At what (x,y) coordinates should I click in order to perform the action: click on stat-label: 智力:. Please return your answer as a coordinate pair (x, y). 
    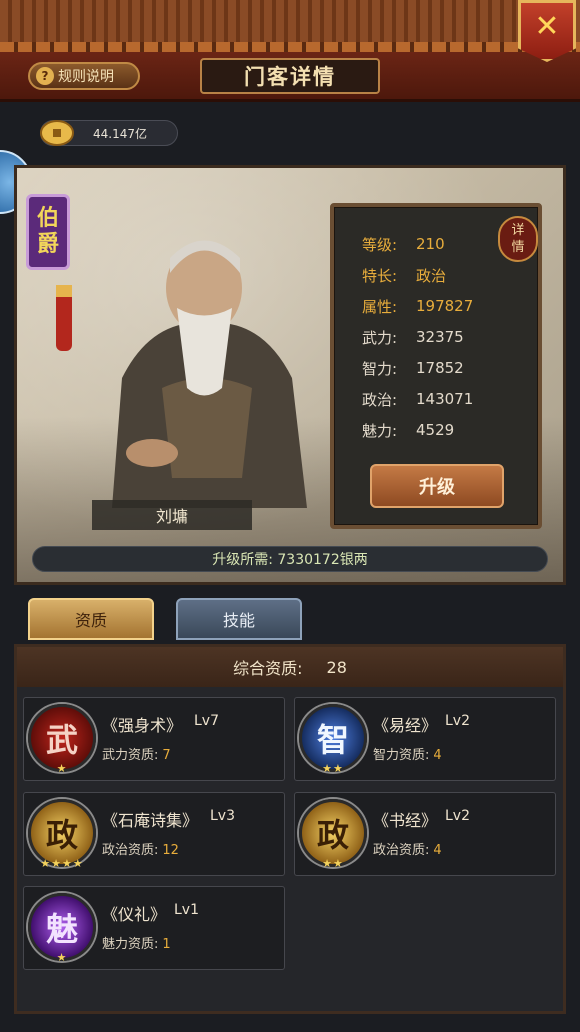
    Looking at the image, I should click on (380, 368).